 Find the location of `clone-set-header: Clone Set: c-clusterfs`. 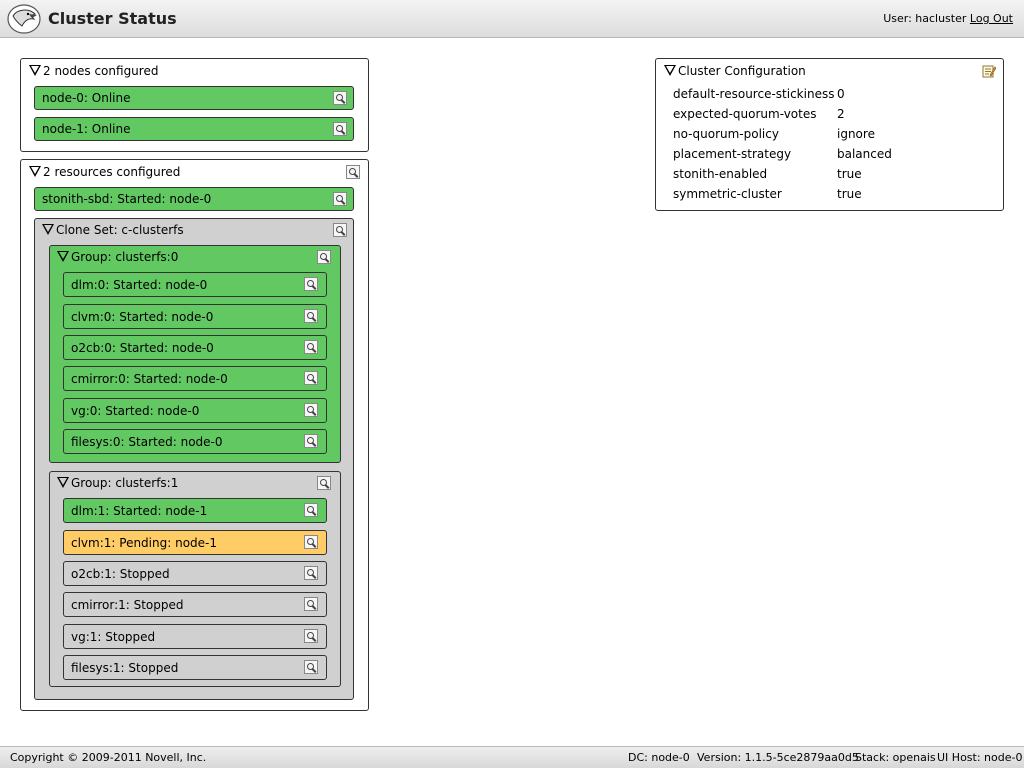

clone-set-header: Clone Set: c-clusterfs is located at coordinates (113, 230).